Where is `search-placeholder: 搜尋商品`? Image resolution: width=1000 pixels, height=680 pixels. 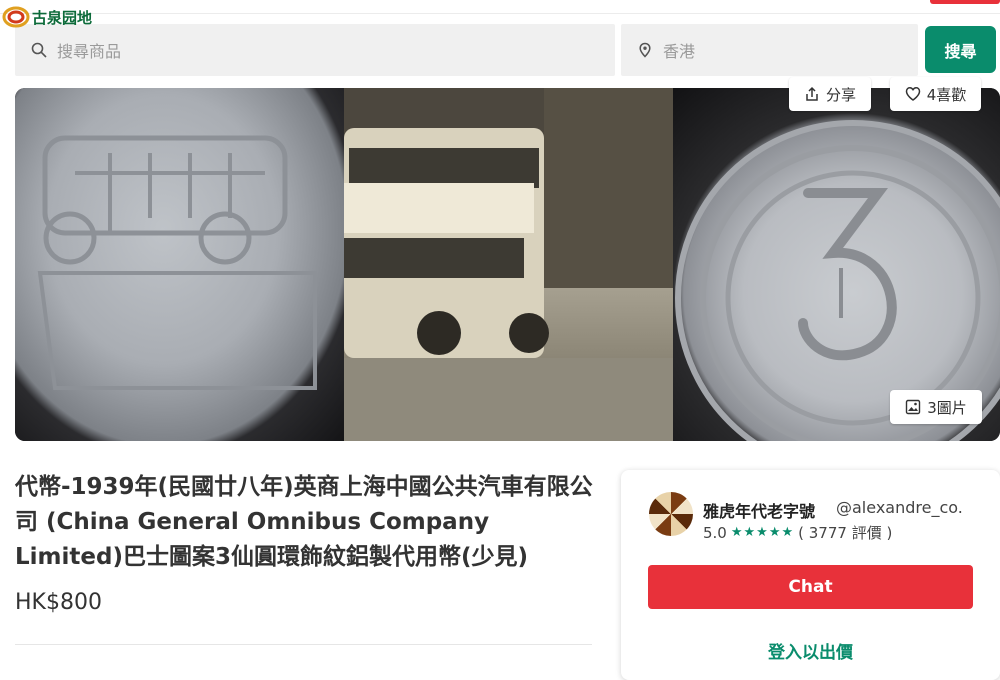
search-placeholder: 搜尋商品 is located at coordinates (89, 51).